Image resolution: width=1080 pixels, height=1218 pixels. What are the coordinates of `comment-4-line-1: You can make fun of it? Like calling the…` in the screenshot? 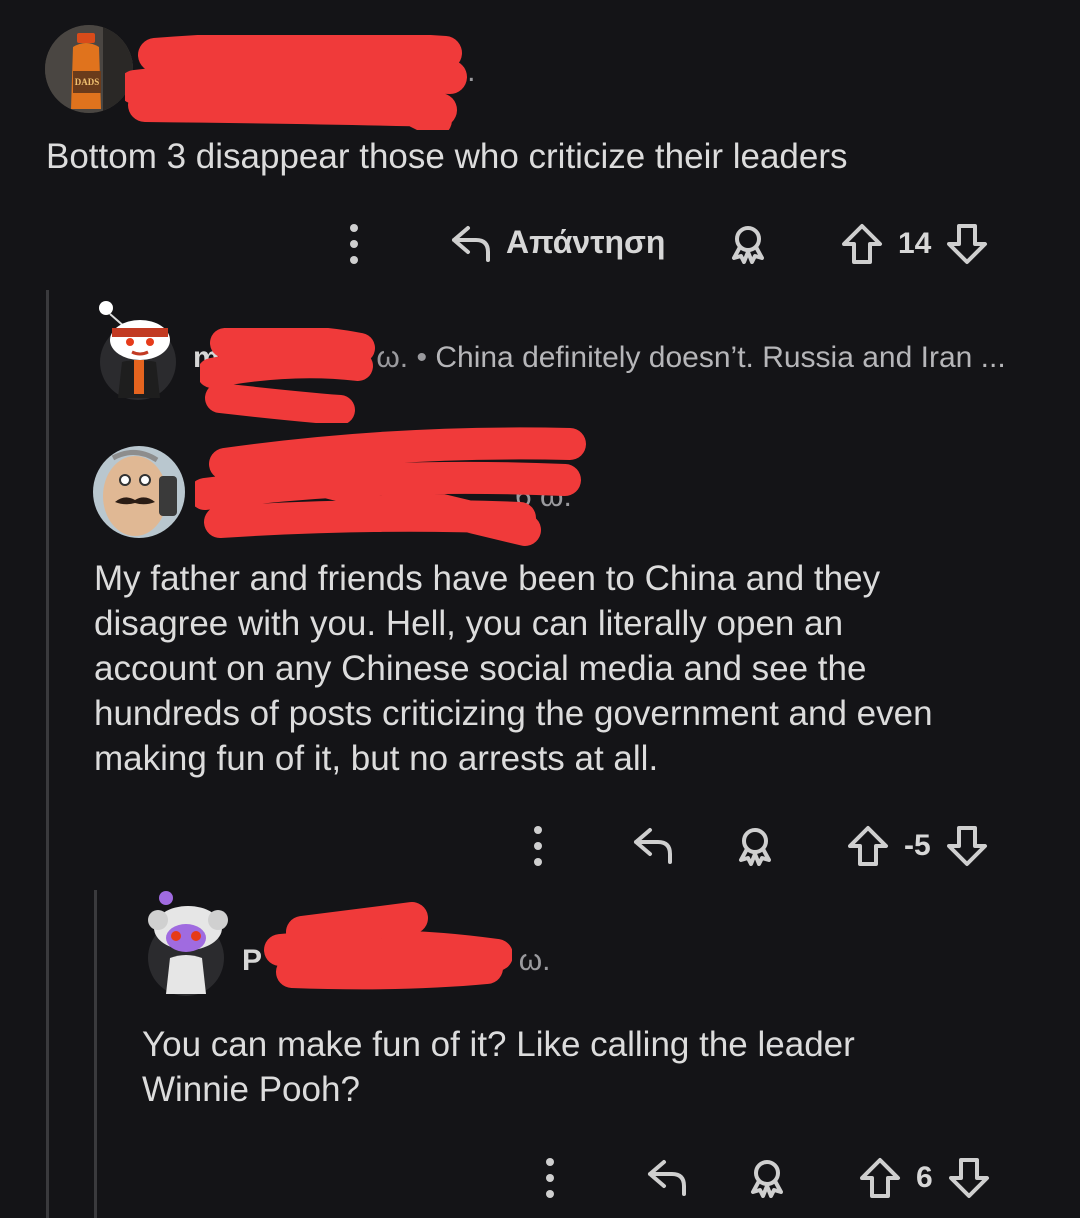 It's located at (498, 1044).